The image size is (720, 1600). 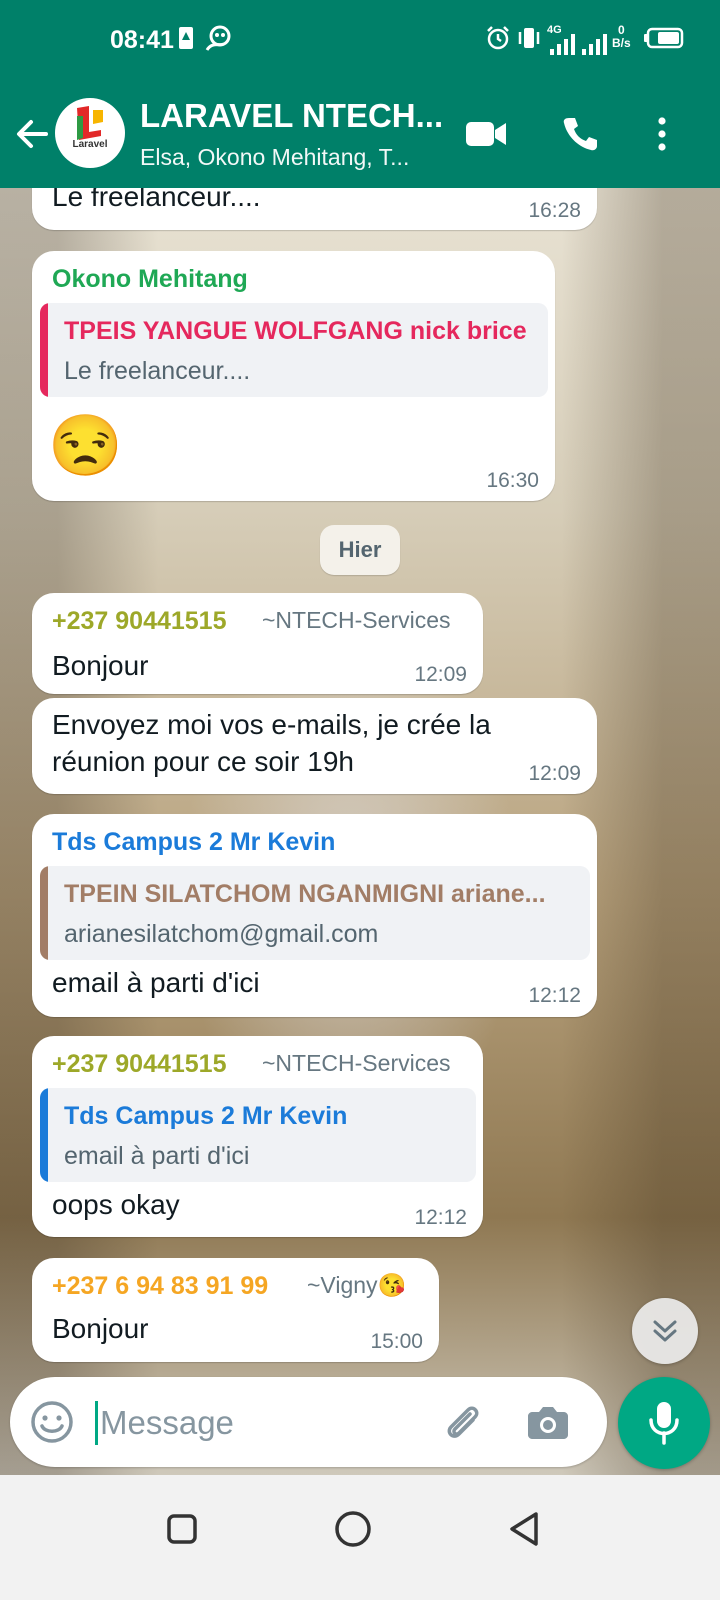 What do you see at coordinates (621, 30) in the screenshot?
I see `speed-value: 0` at bounding box center [621, 30].